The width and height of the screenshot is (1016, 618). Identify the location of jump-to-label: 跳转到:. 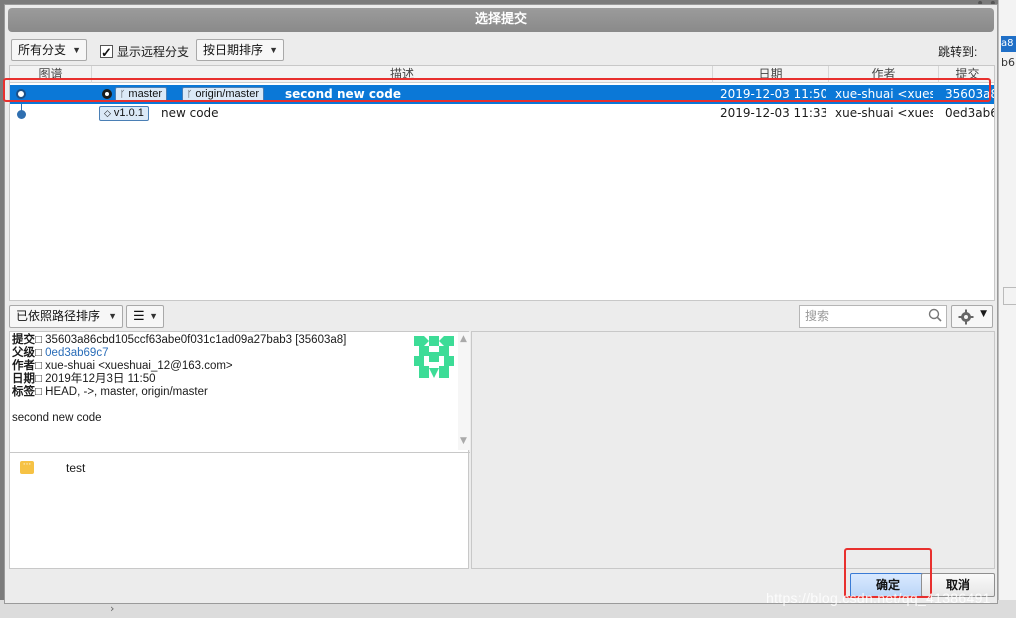
(958, 52).